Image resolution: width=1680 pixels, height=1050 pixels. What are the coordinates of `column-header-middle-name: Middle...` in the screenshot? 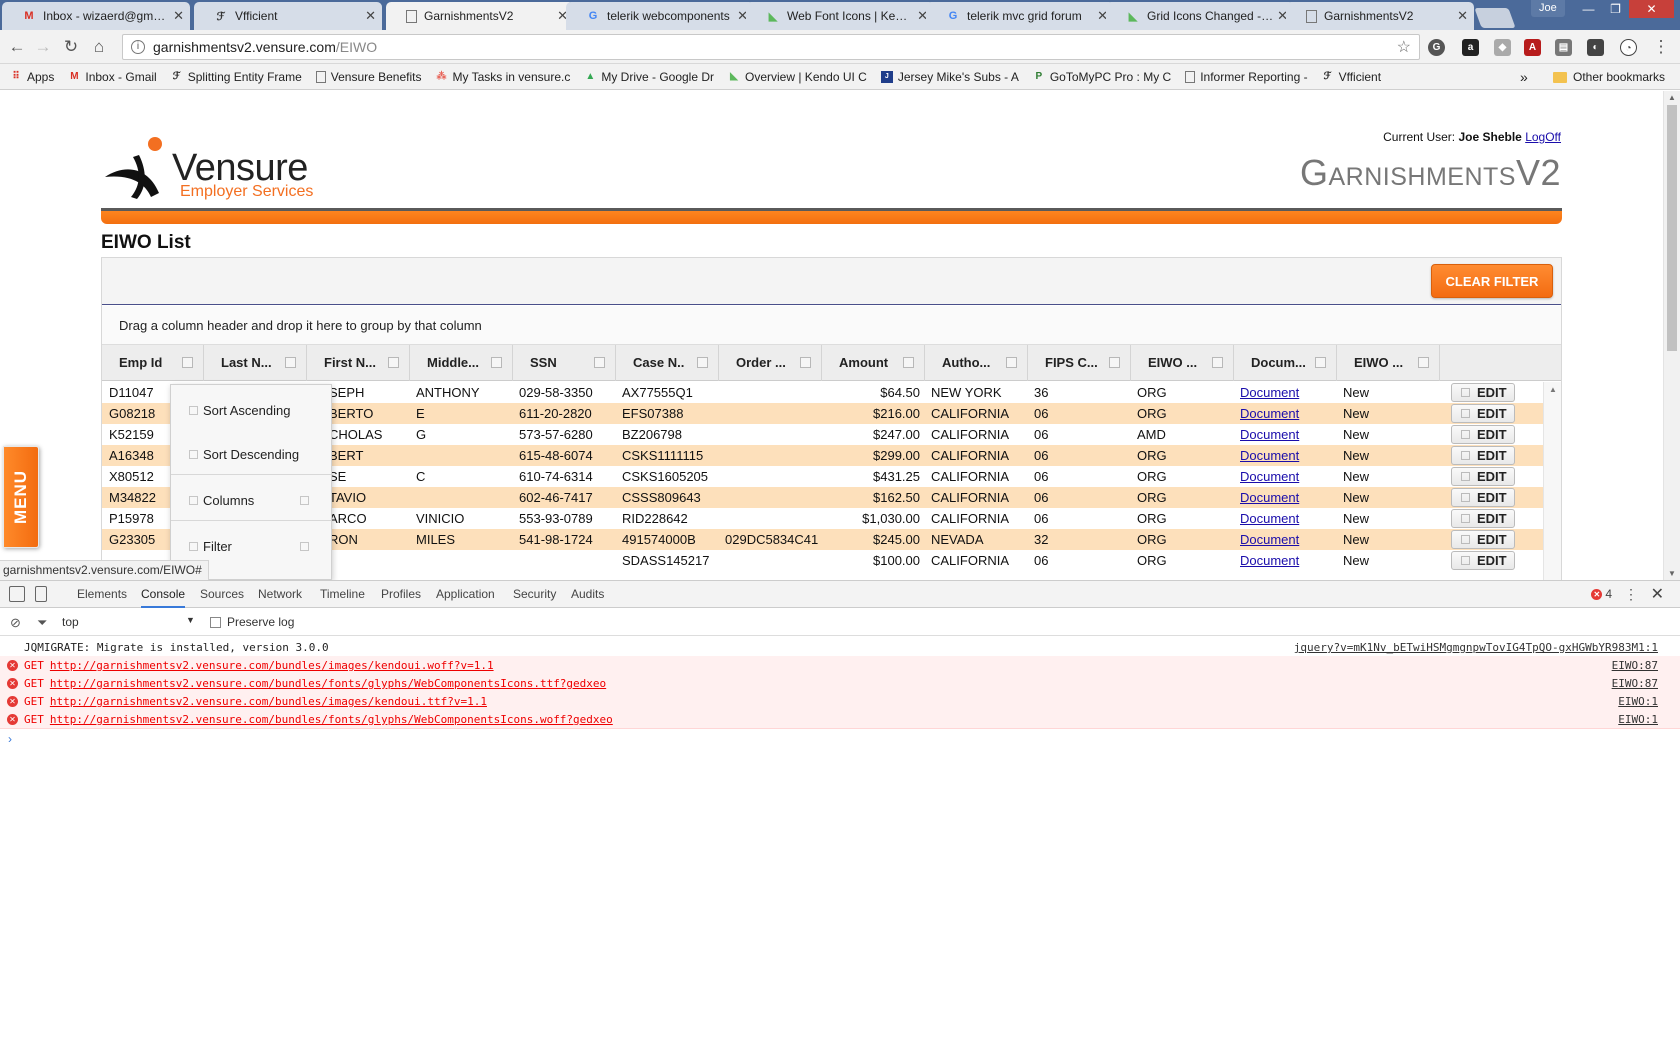 It's located at (461, 363).